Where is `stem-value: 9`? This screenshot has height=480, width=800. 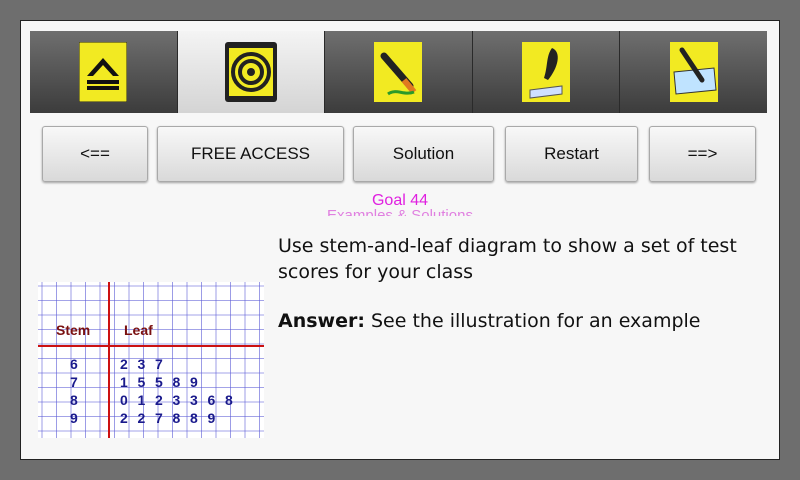 stem-value: 9 is located at coordinates (74, 418).